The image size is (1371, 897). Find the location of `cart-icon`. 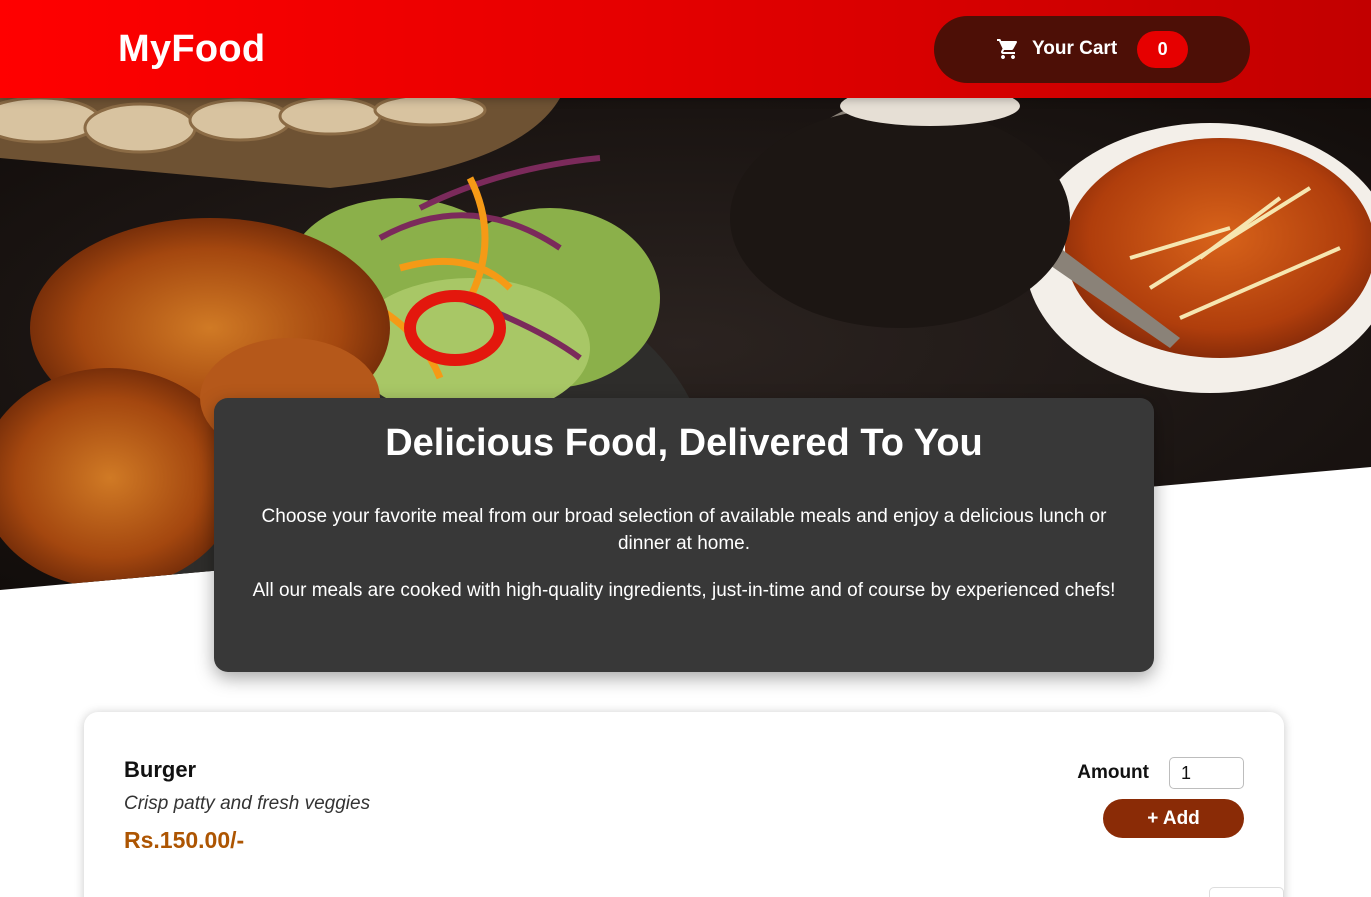

cart-icon is located at coordinates (1007, 49).